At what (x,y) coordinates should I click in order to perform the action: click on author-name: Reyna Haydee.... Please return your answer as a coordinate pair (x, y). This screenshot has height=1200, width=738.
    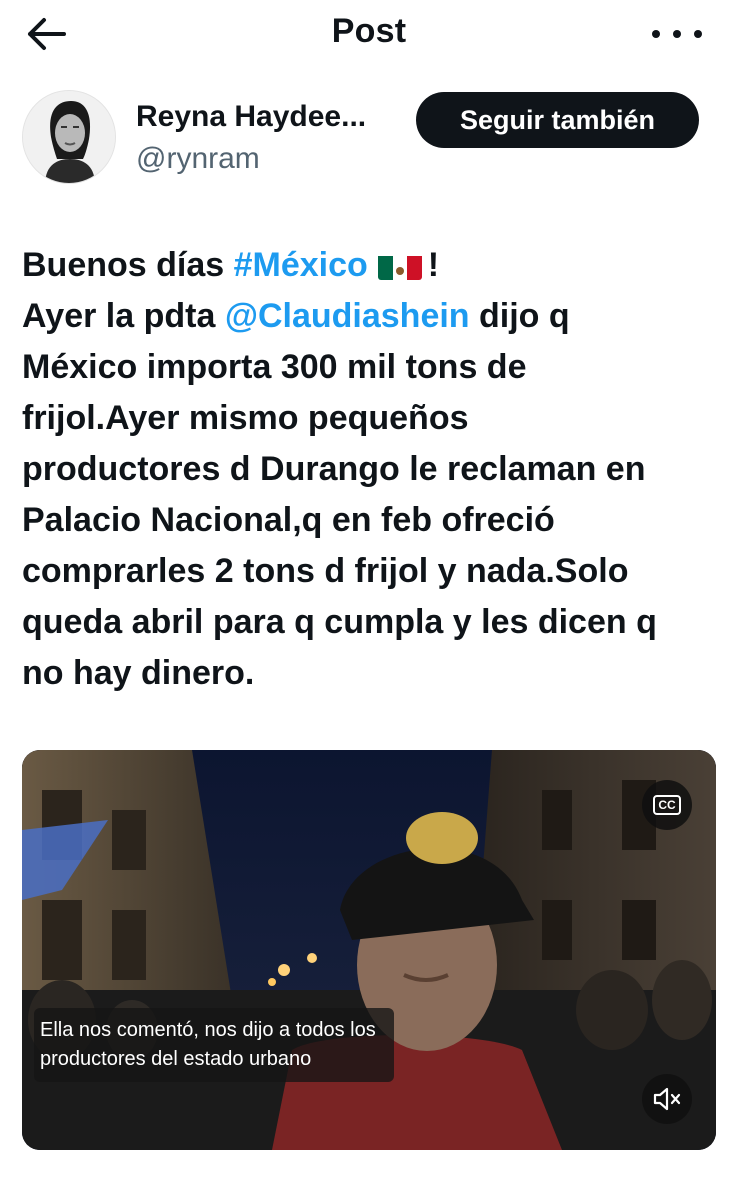
    Looking at the image, I should click on (251, 117).